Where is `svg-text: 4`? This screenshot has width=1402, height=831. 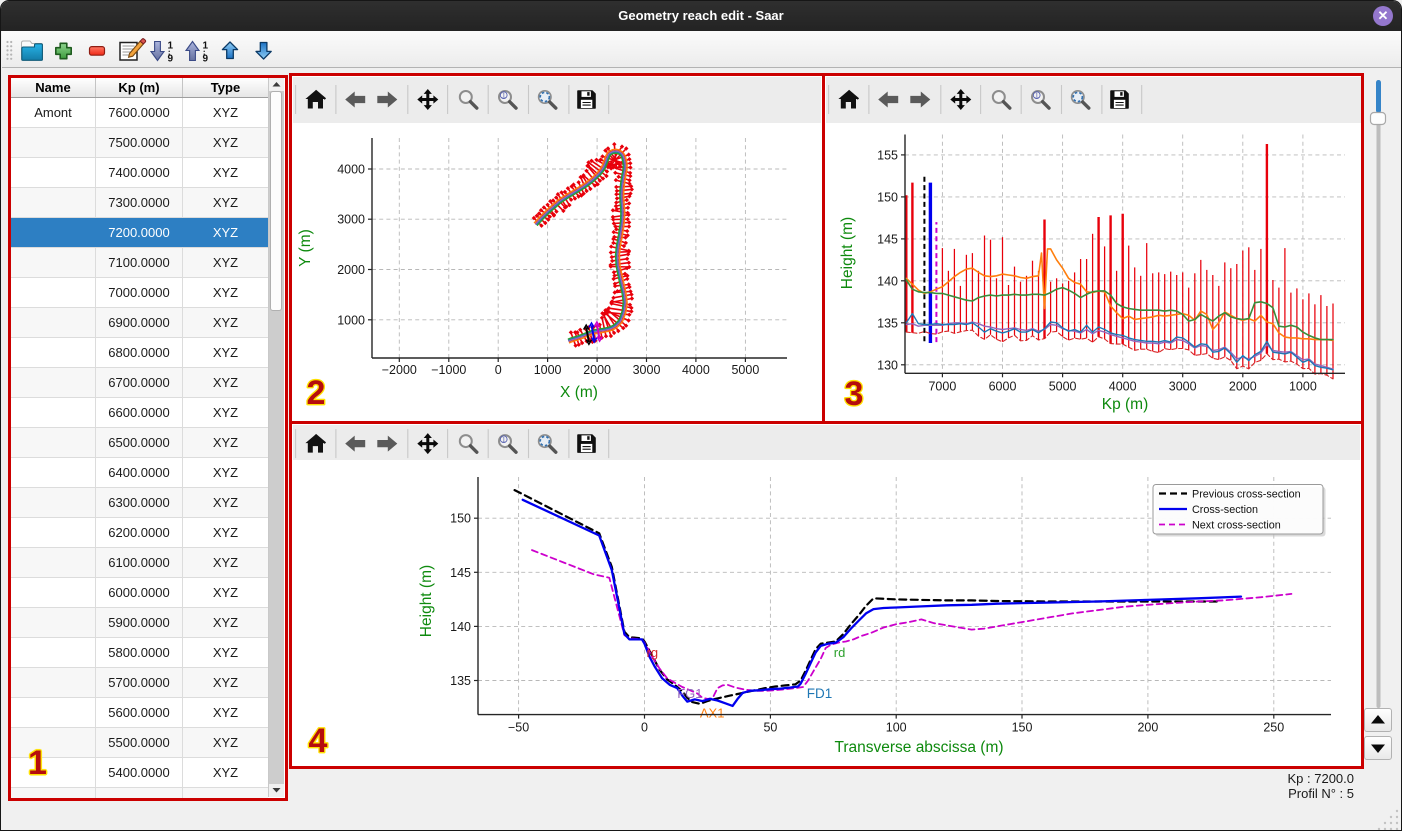 svg-text: 4 is located at coordinates (318, 741).